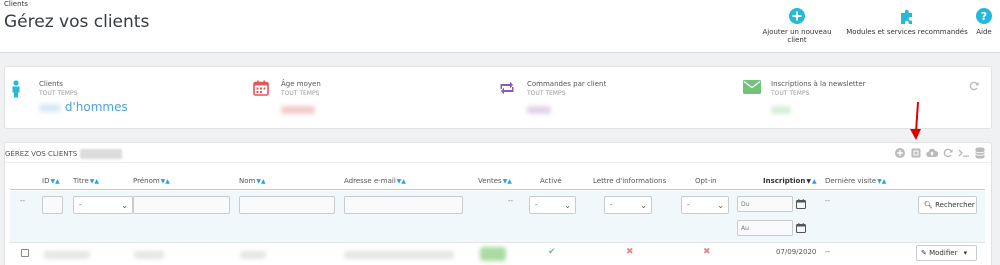 Image resolution: width=1000 pixels, height=265 pixels. Describe the element at coordinates (403, 205) in the screenshot. I see `filter-email-input` at that location.